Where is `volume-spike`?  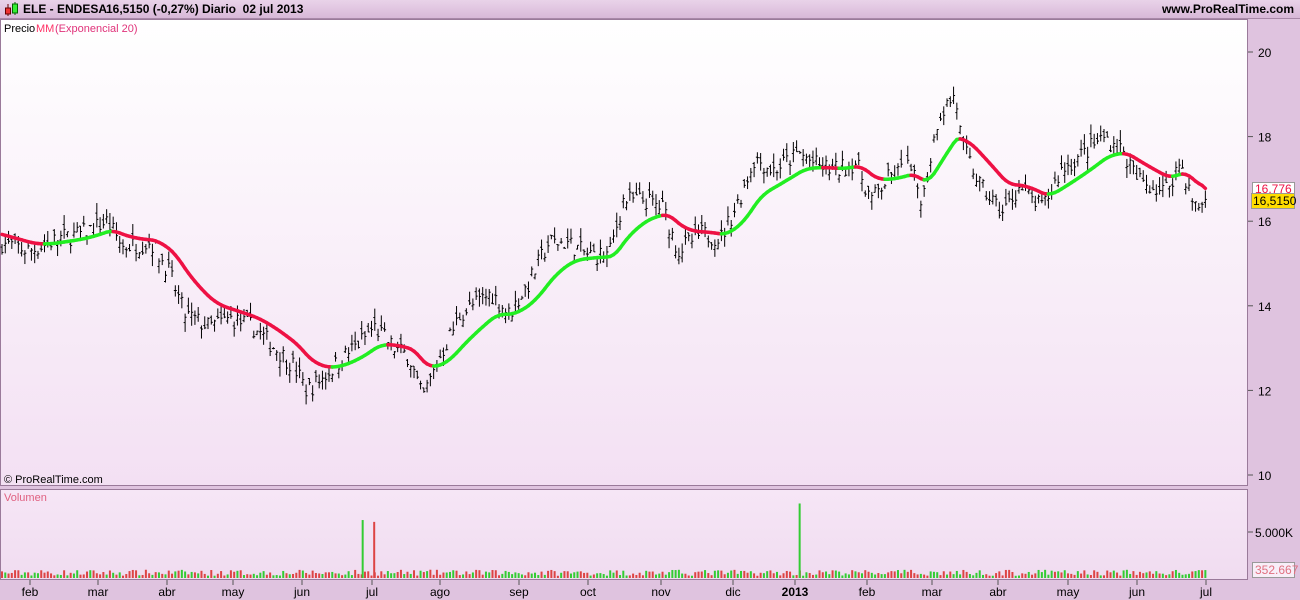 volume-spike is located at coordinates (362, 549).